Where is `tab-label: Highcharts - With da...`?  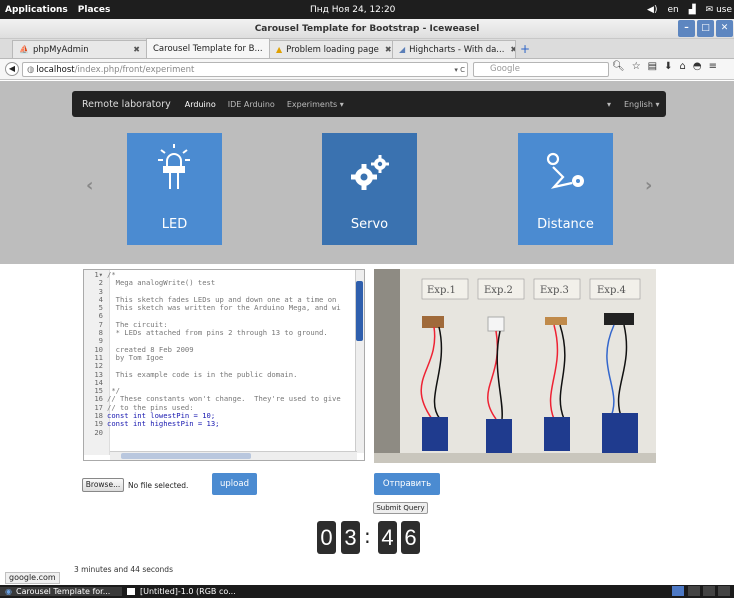 tab-label: Highcharts - With da... is located at coordinates (457, 49).